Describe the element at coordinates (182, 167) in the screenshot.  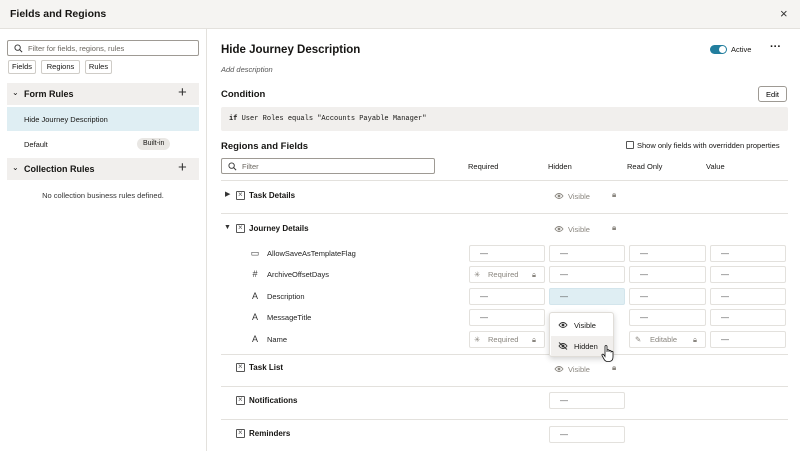
I see `add-collection-rule-icon: +` at that location.